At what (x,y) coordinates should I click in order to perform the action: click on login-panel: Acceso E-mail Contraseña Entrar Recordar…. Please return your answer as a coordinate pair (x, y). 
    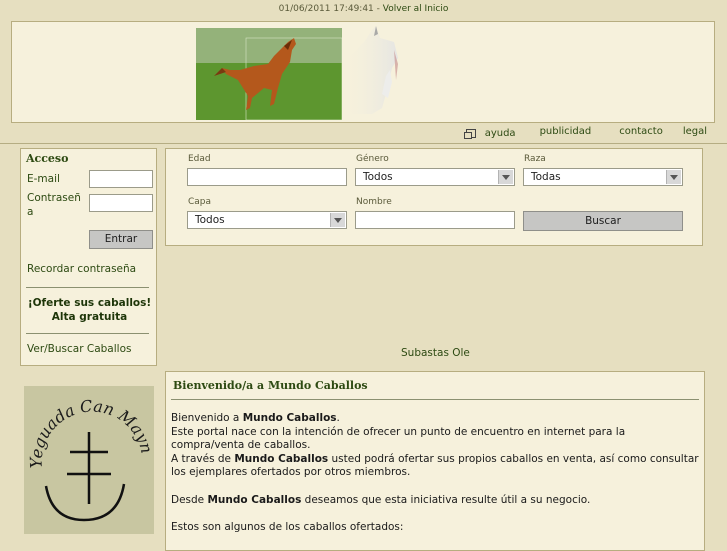
    Looking at the image, I should click on (88, 257).